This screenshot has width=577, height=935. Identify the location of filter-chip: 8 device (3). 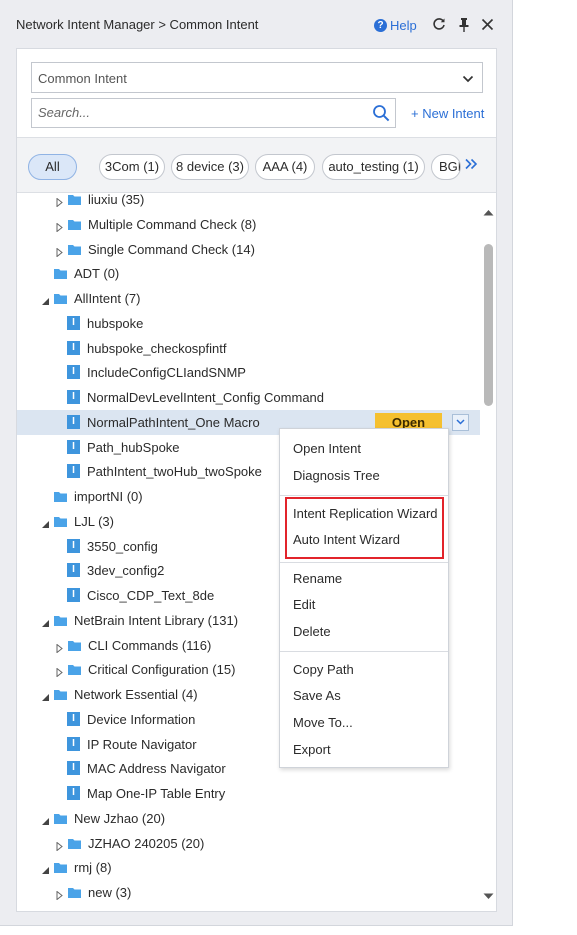
(210, 167).